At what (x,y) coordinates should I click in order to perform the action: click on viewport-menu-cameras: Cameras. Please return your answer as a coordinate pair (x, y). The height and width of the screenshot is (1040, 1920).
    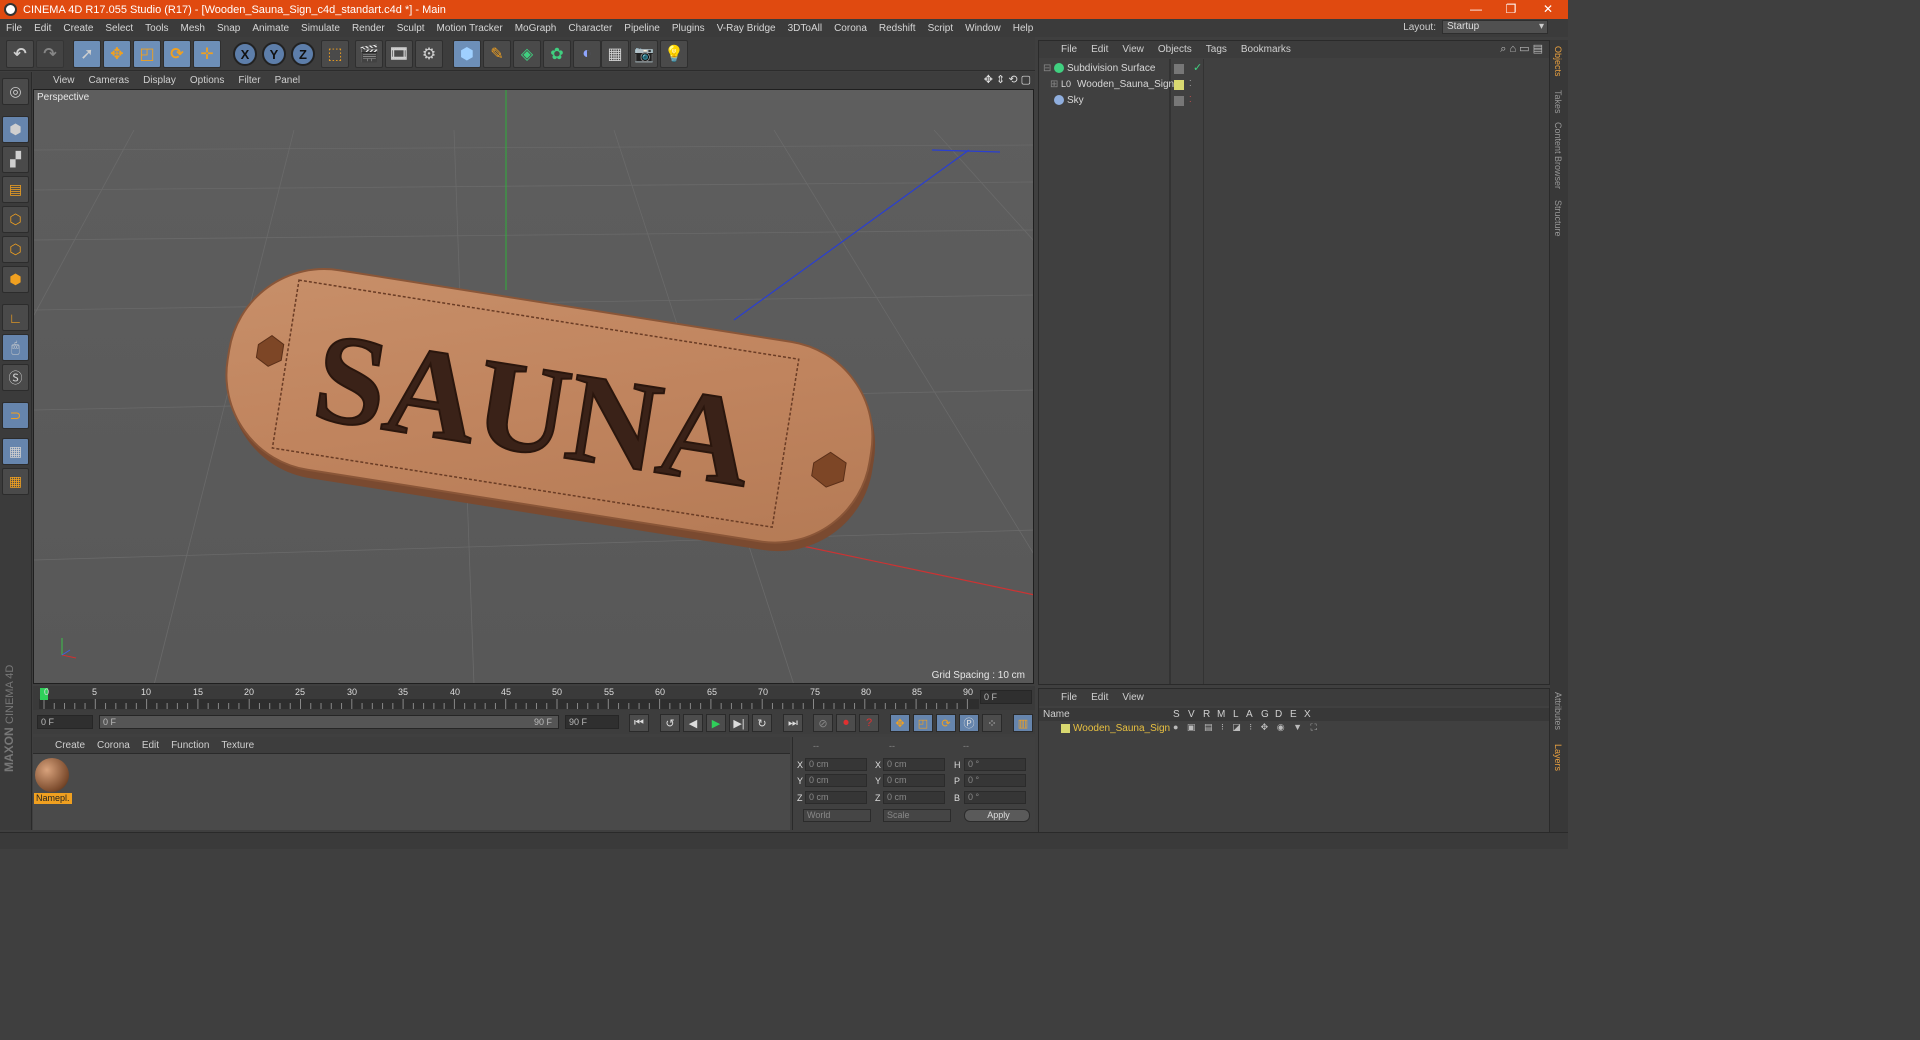
    Looking at the image, I should click on (113, 80).